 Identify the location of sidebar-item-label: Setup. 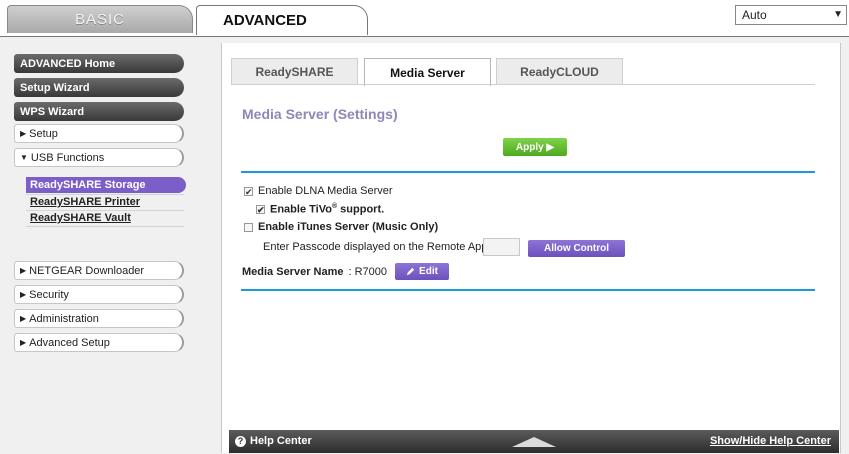
(43, 133).